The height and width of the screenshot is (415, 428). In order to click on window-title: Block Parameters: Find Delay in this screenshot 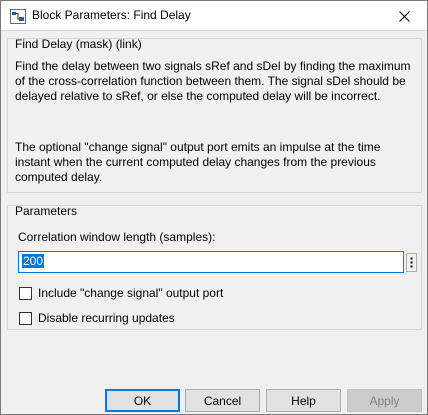, I will do `click(111, 15)`.